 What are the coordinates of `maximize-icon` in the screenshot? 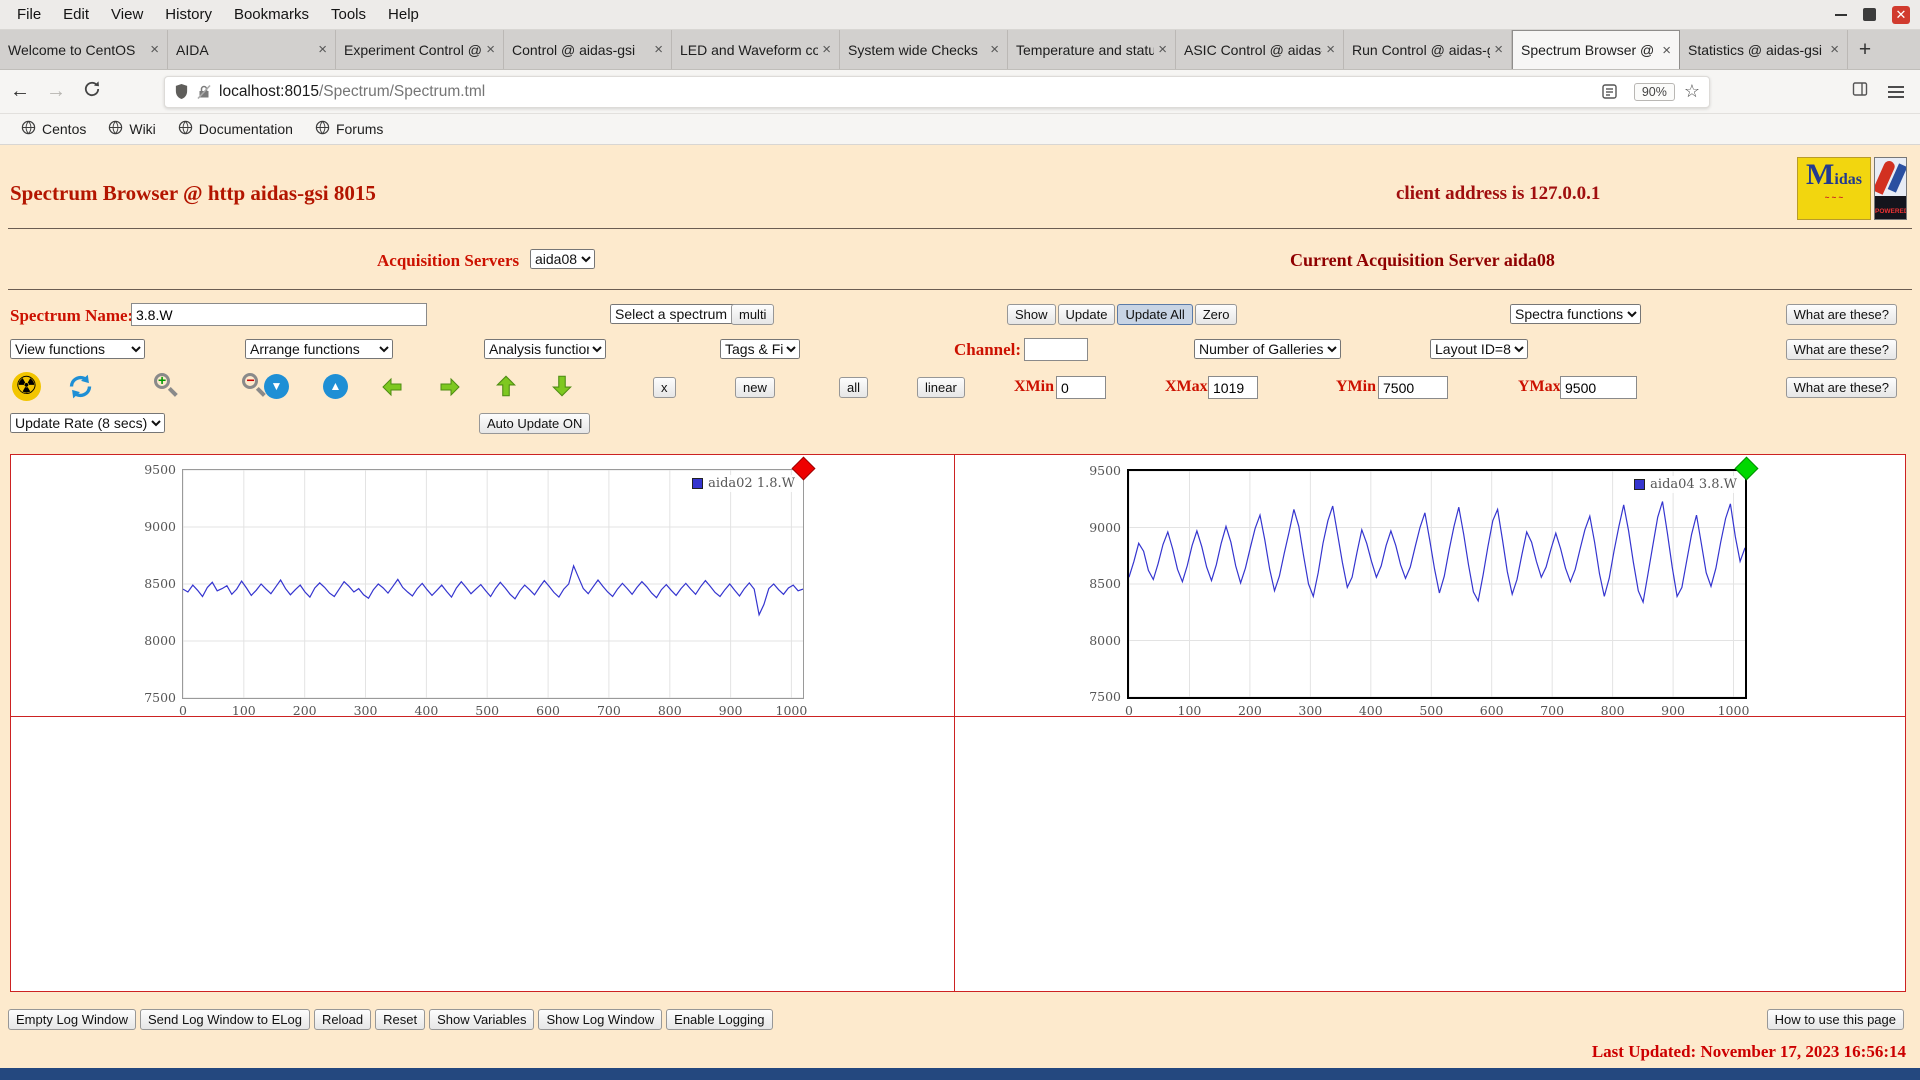 It's located at (1869, 14).